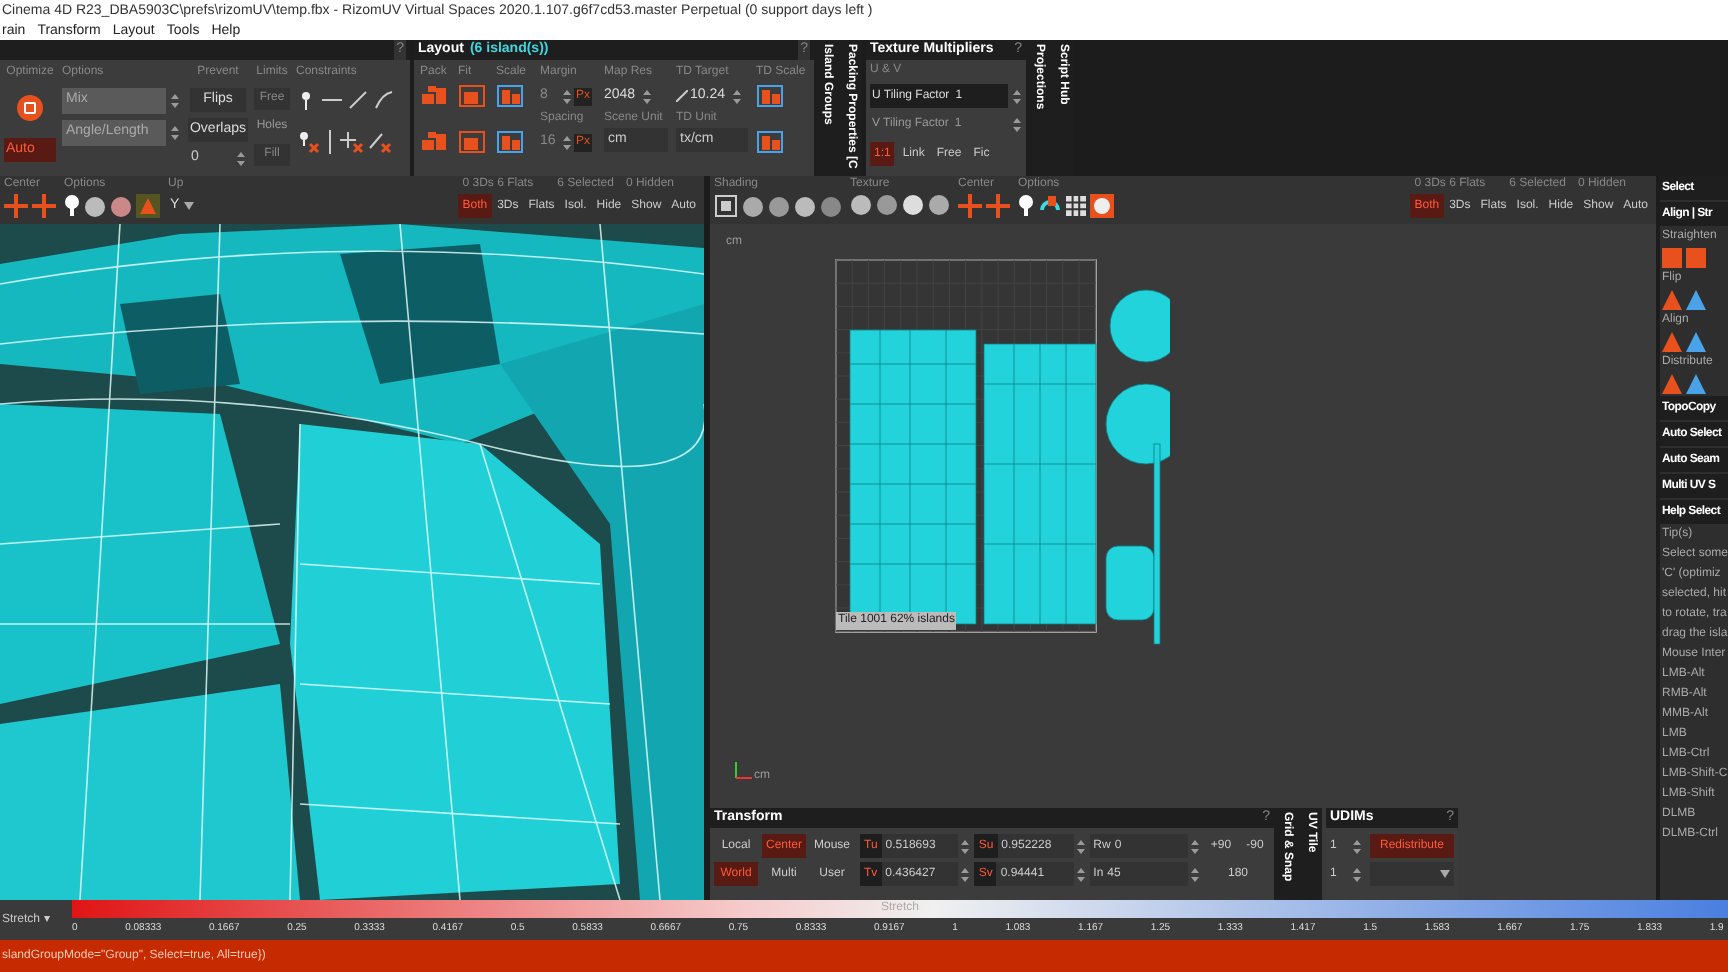 This screenshot has width=1728, height=972. I want to click on diagonal-line-icon, so click(358, 100).